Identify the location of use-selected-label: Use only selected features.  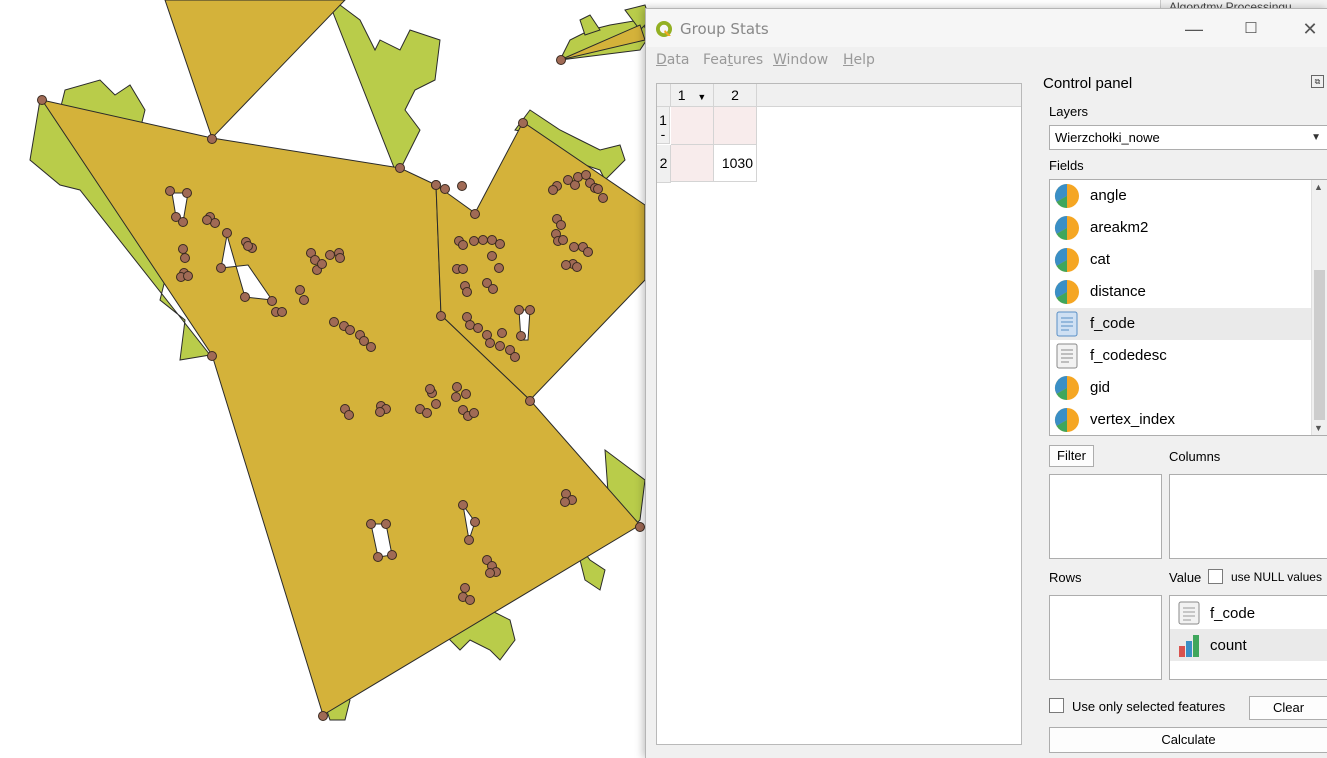
(1149, 706).